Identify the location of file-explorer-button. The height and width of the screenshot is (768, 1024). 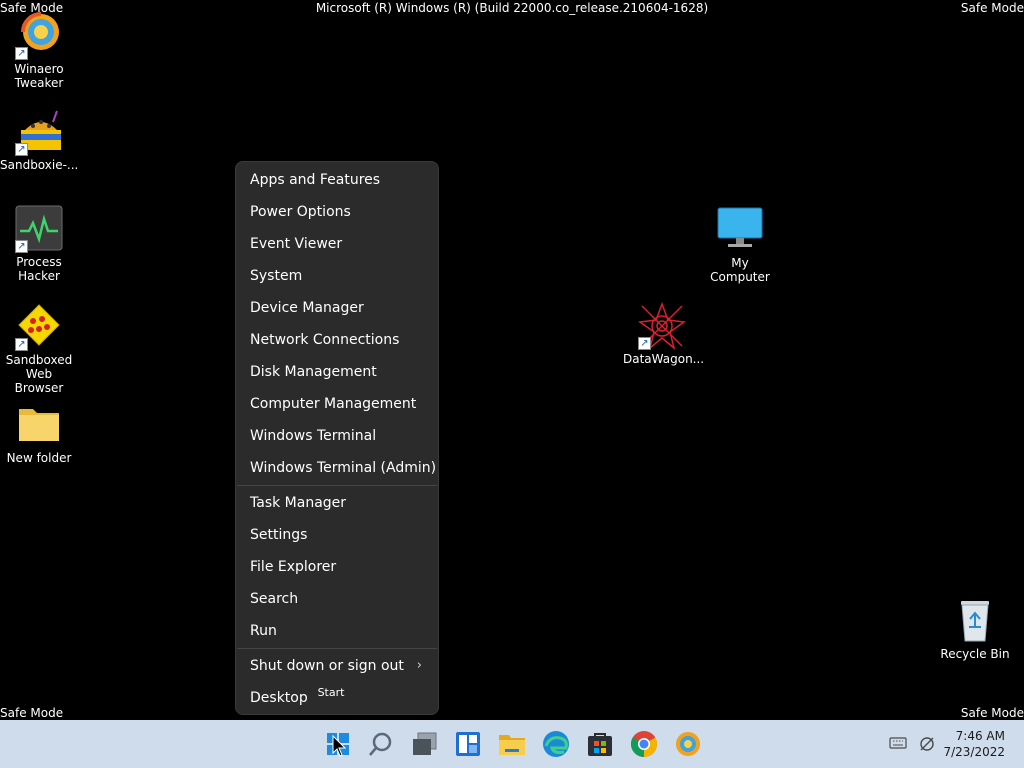
(512, 744).